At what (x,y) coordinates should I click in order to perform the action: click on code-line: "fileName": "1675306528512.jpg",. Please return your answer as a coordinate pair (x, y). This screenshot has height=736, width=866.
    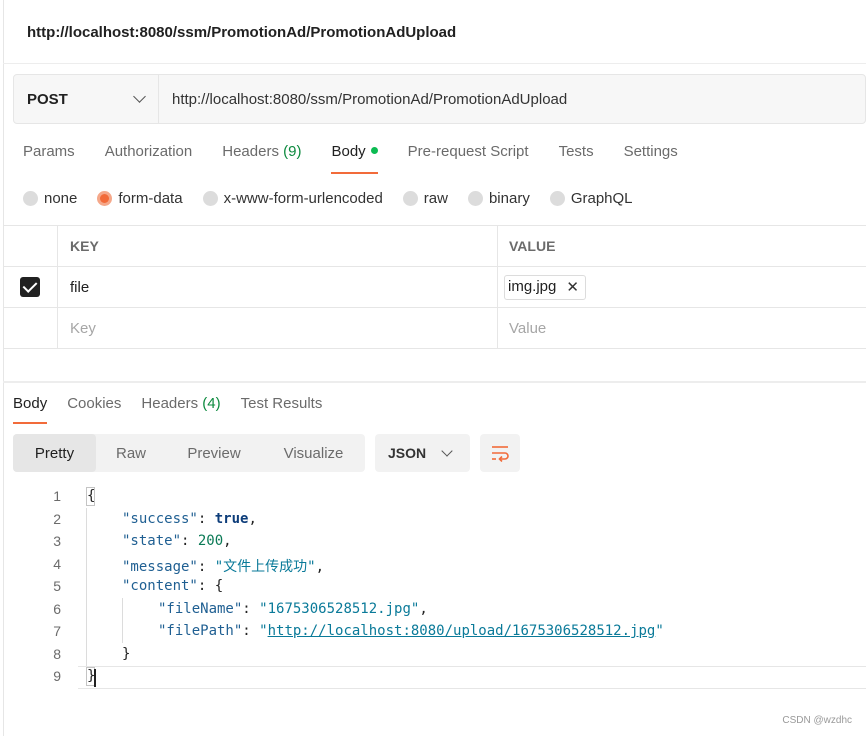
    Looking at the image, I should click on (293, 609).